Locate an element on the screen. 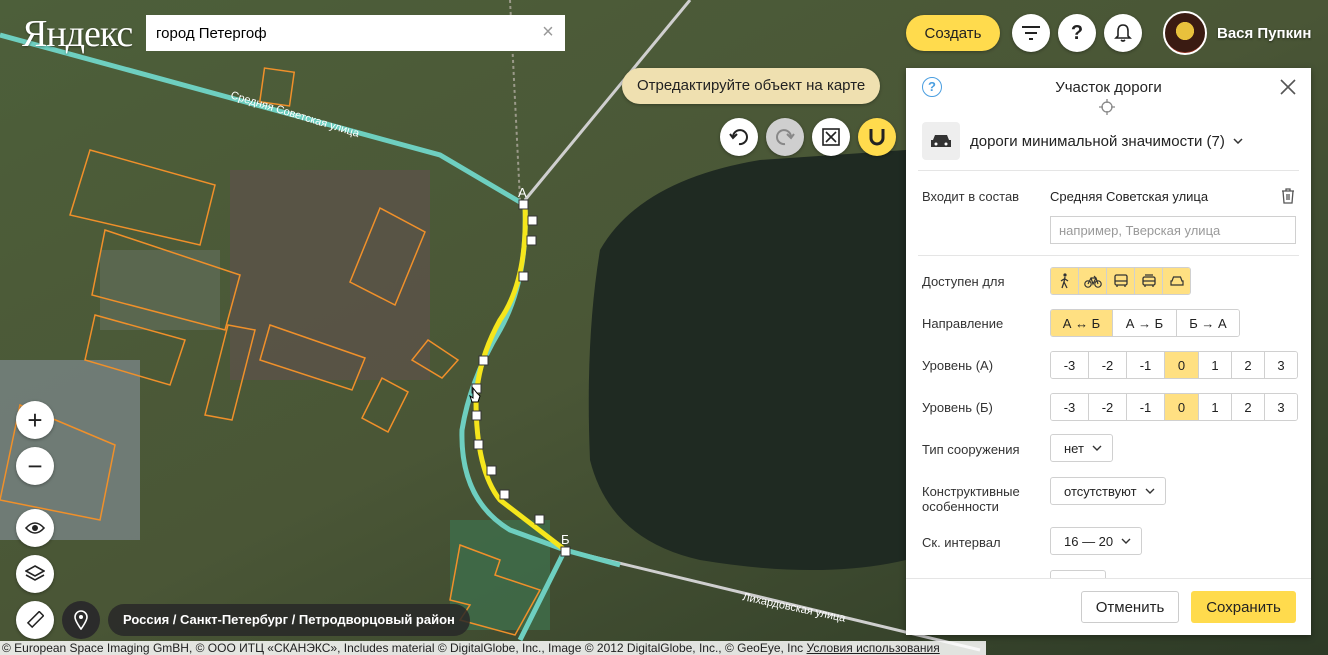 The image size is (1328, 655). redo-icon is located at coordinates (785, 137).